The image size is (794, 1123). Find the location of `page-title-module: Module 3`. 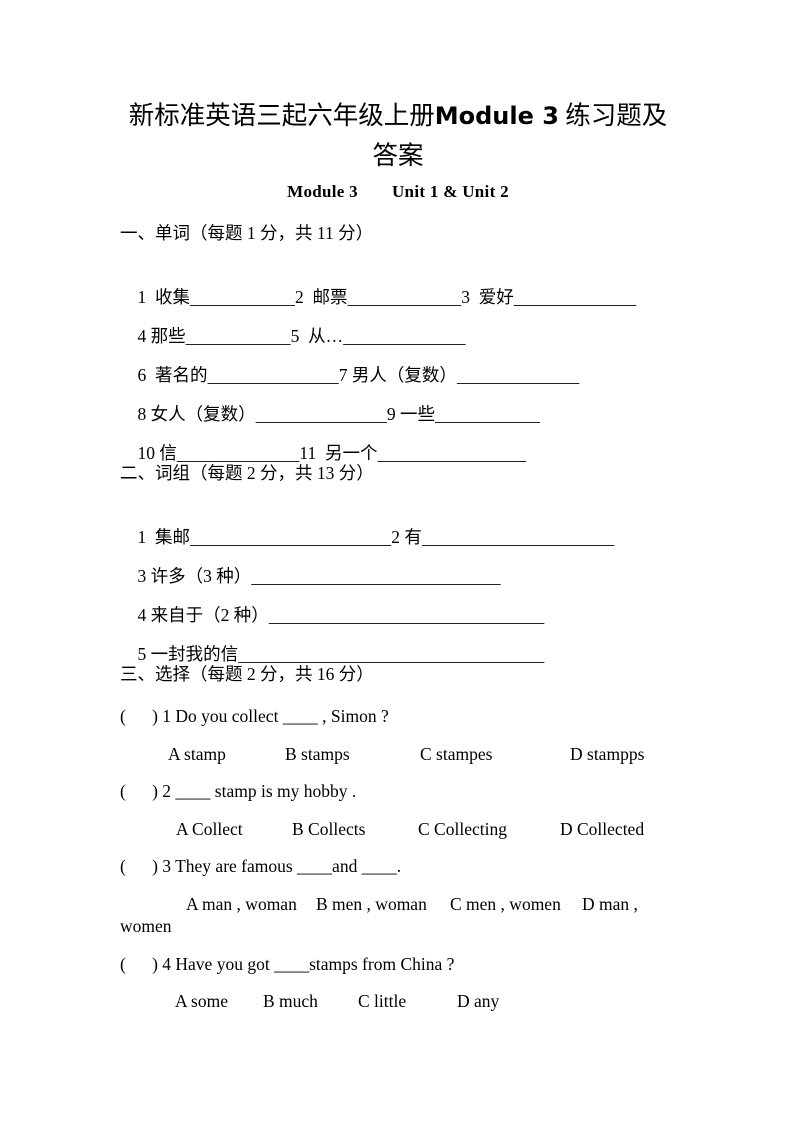

page-title-module: Module 3 is located at coordinates (496, 116).